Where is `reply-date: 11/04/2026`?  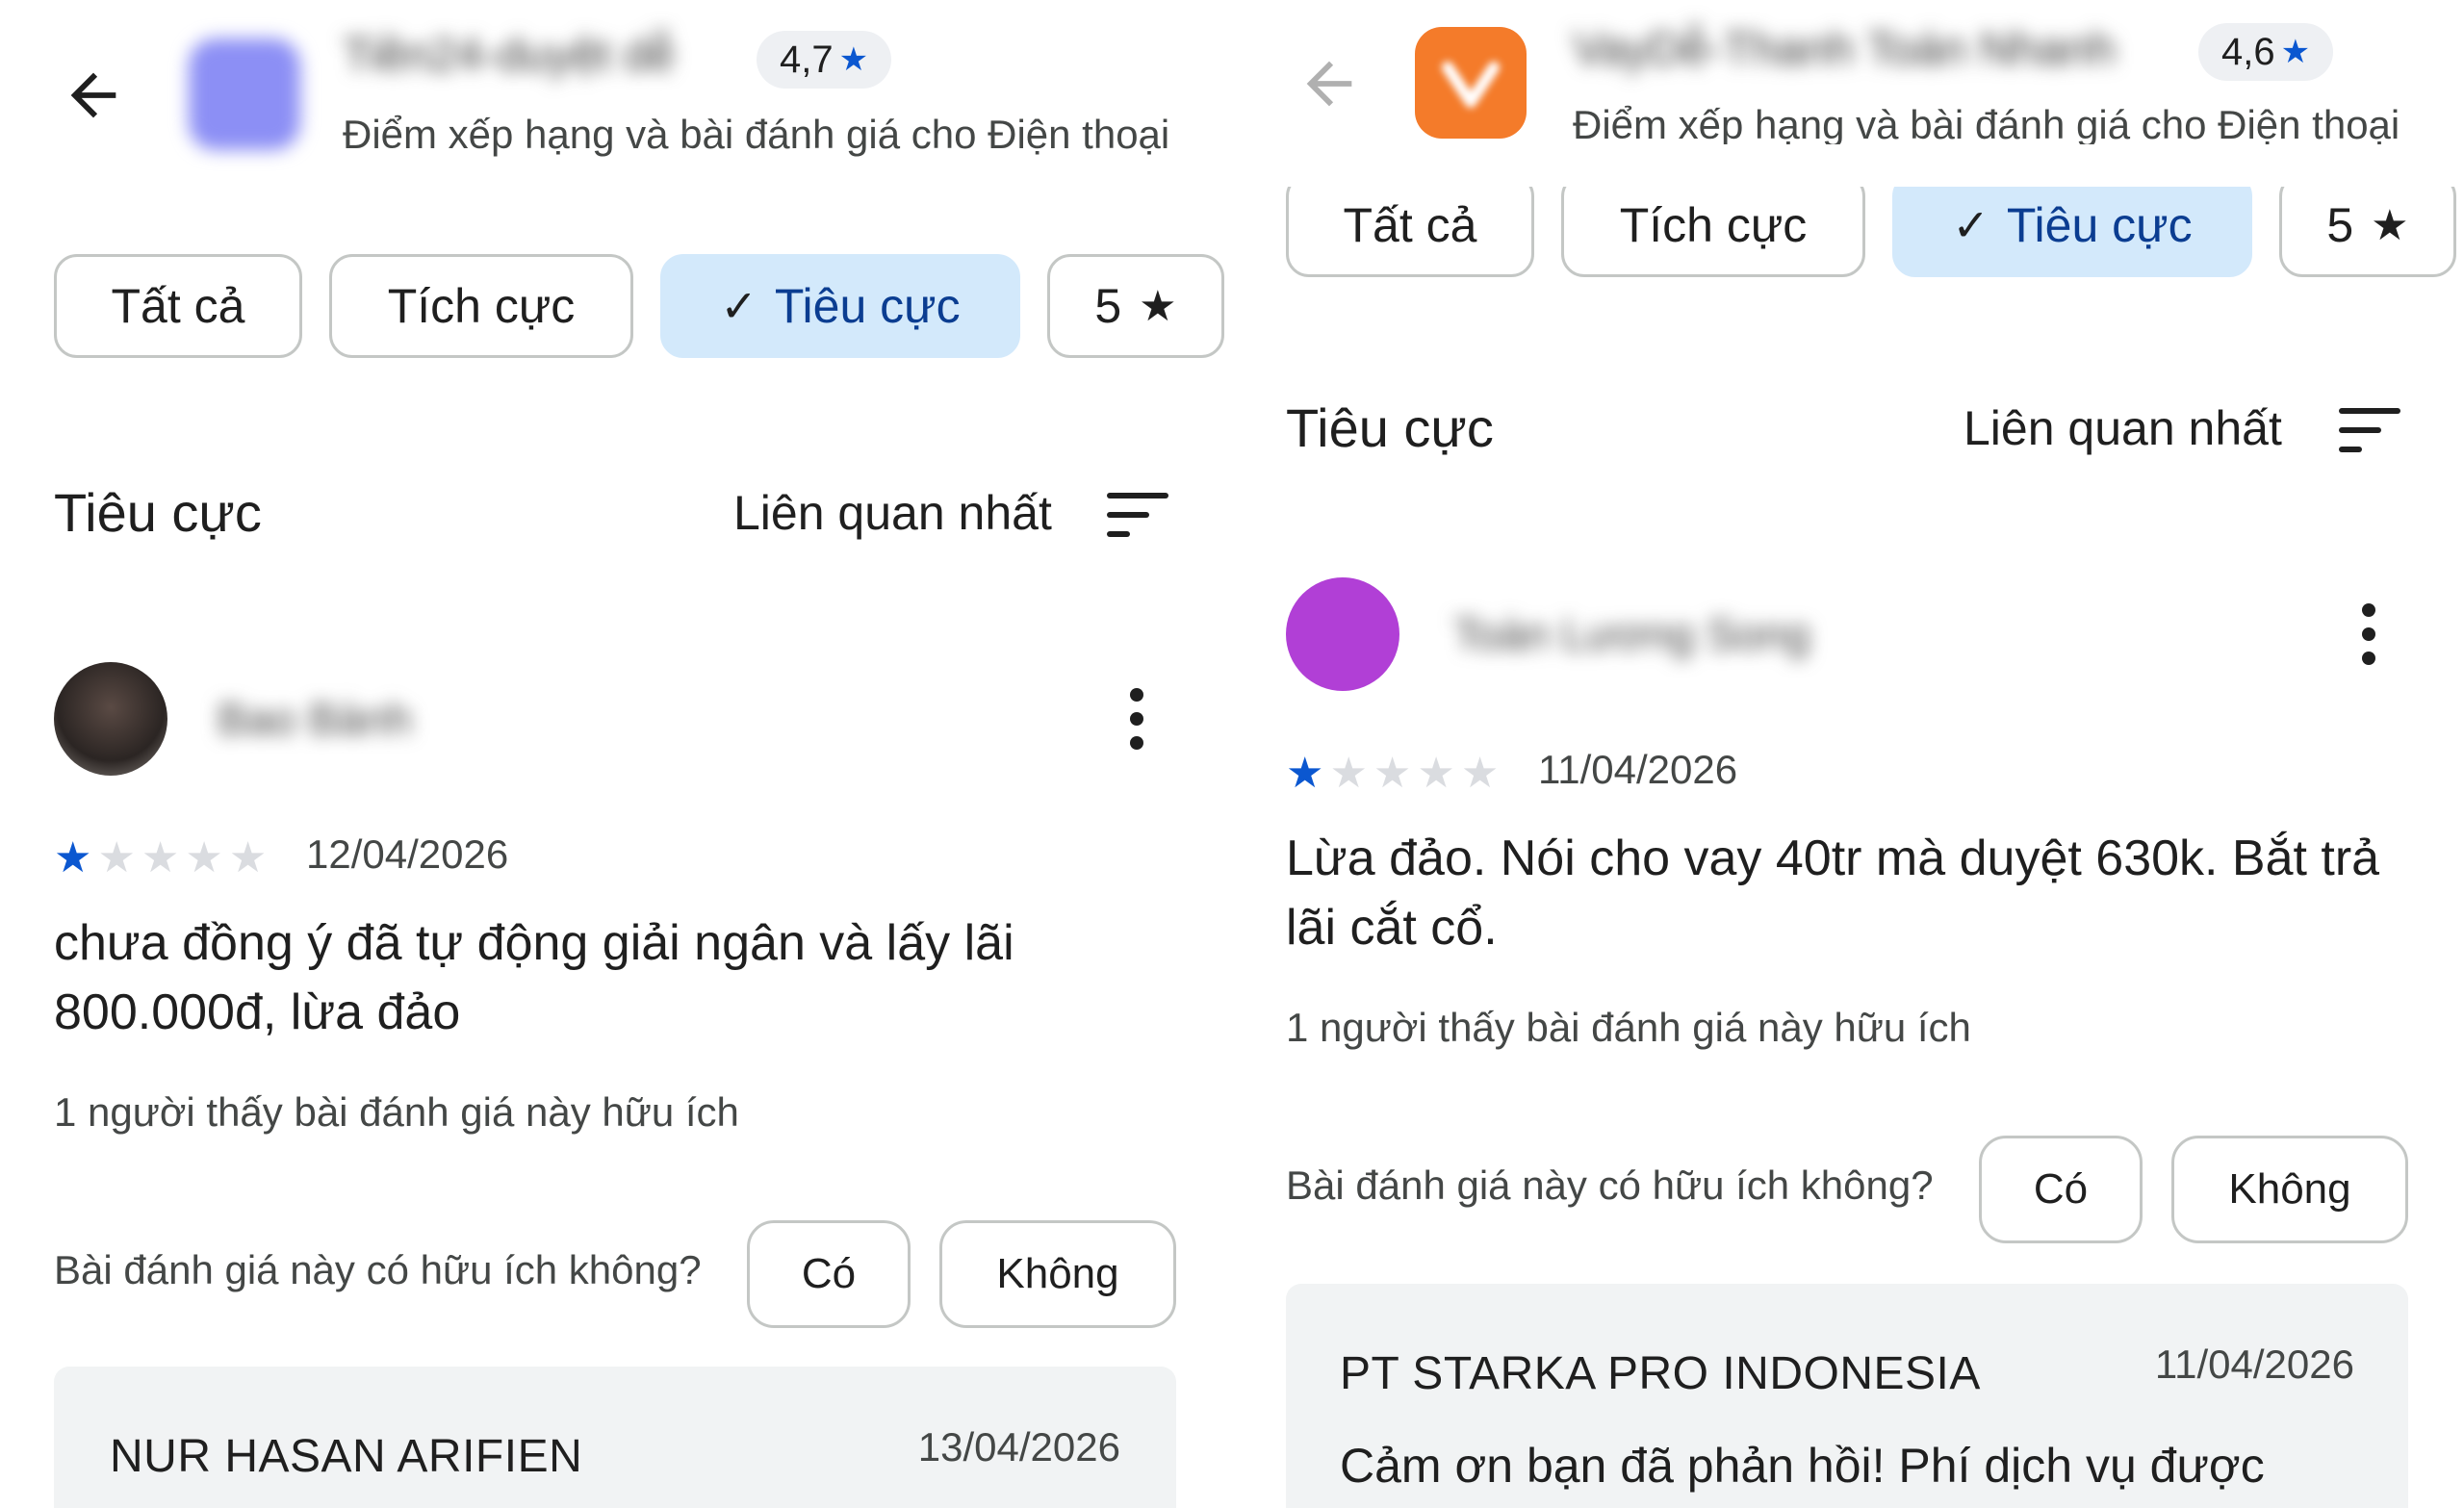
reply-date: 11/04/2026 is located at coordinates (2254, 1364).